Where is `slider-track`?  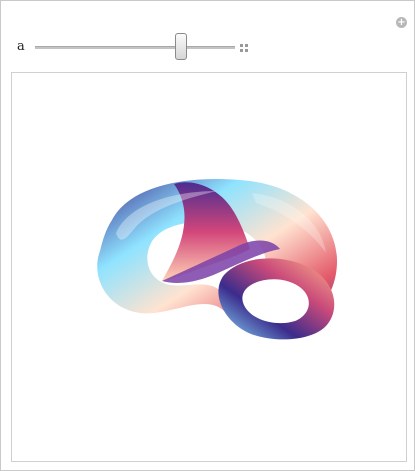
slider-track is located at coordinates (135, 47).